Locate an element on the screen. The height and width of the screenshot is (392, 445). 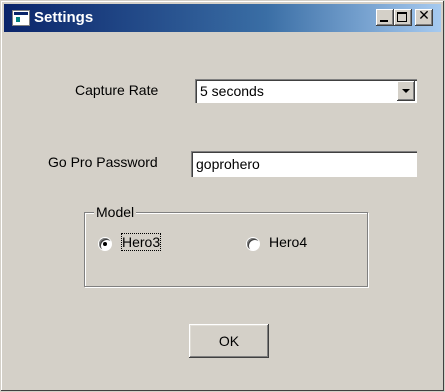
radio-hero4-label: Hero4 is located at coordinates (288, 242).